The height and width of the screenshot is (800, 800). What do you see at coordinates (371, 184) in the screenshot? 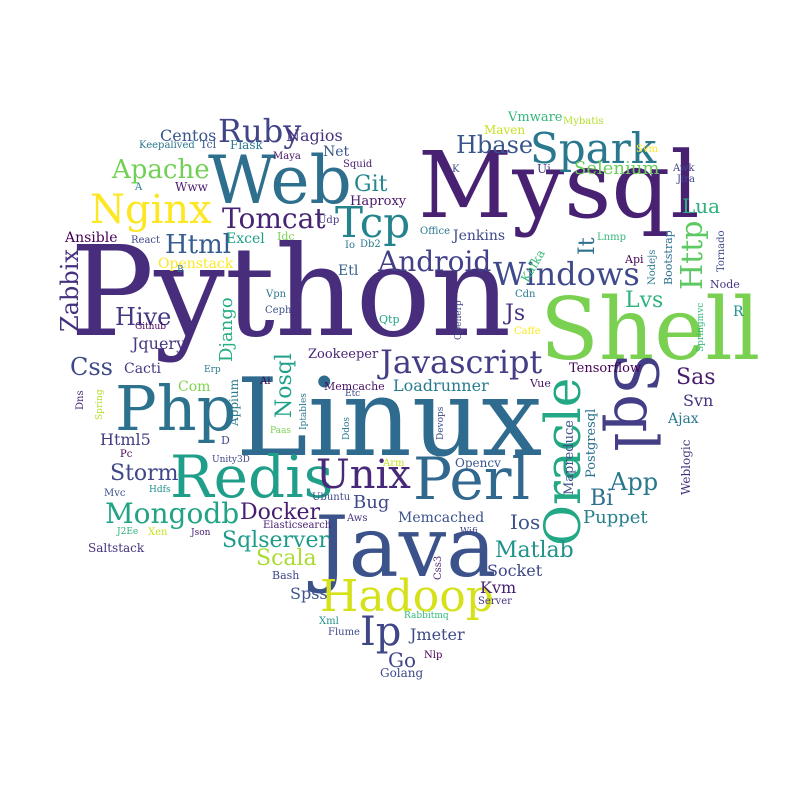
I see `word-git: Git` at bounding box center [371, 184].